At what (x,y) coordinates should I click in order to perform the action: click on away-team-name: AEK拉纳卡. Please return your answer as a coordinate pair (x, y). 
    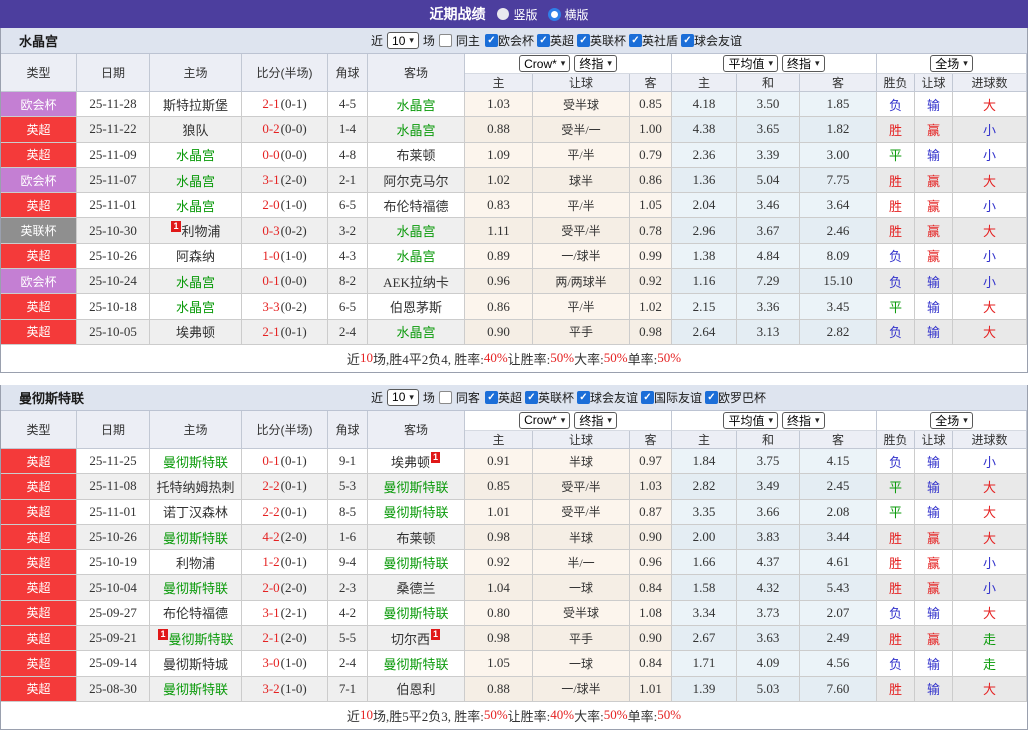
    Looking at the image, I should click on (416, 281).